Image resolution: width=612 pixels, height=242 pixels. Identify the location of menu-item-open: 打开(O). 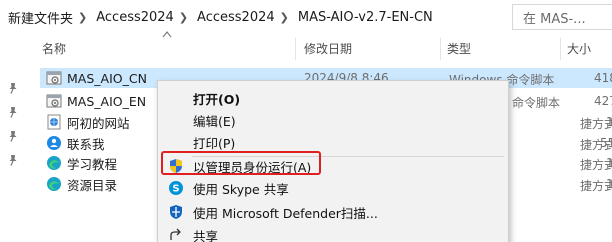
(333, 98).